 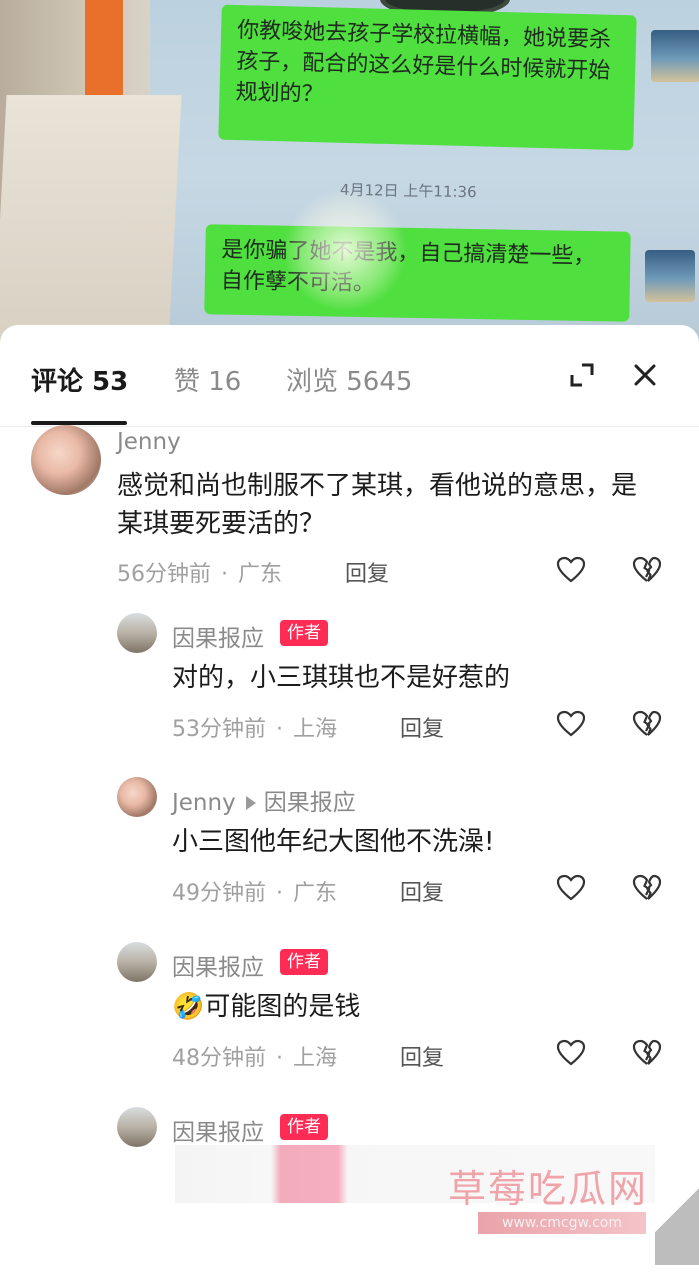 What do you see at coordinates (345, 250) in the screenshot?
I see `photo-glare` at bounding box center [345, 250].